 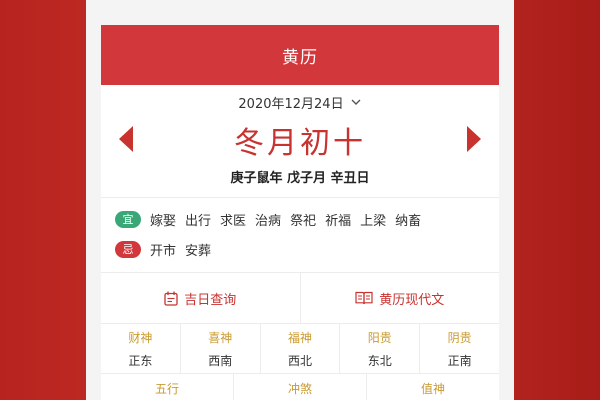 I want to click on yi-item: 上梁, so click(x=373, y=221).